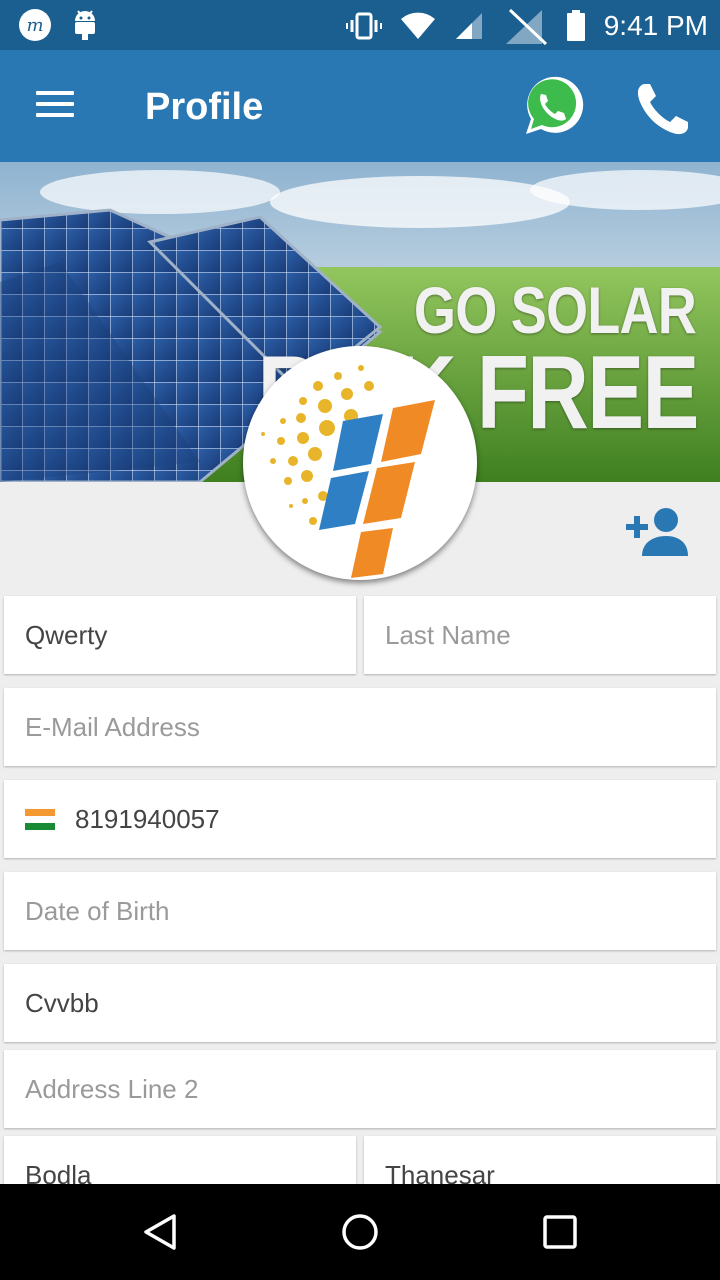  I want to click on profile-avatar, so click(360, 463).